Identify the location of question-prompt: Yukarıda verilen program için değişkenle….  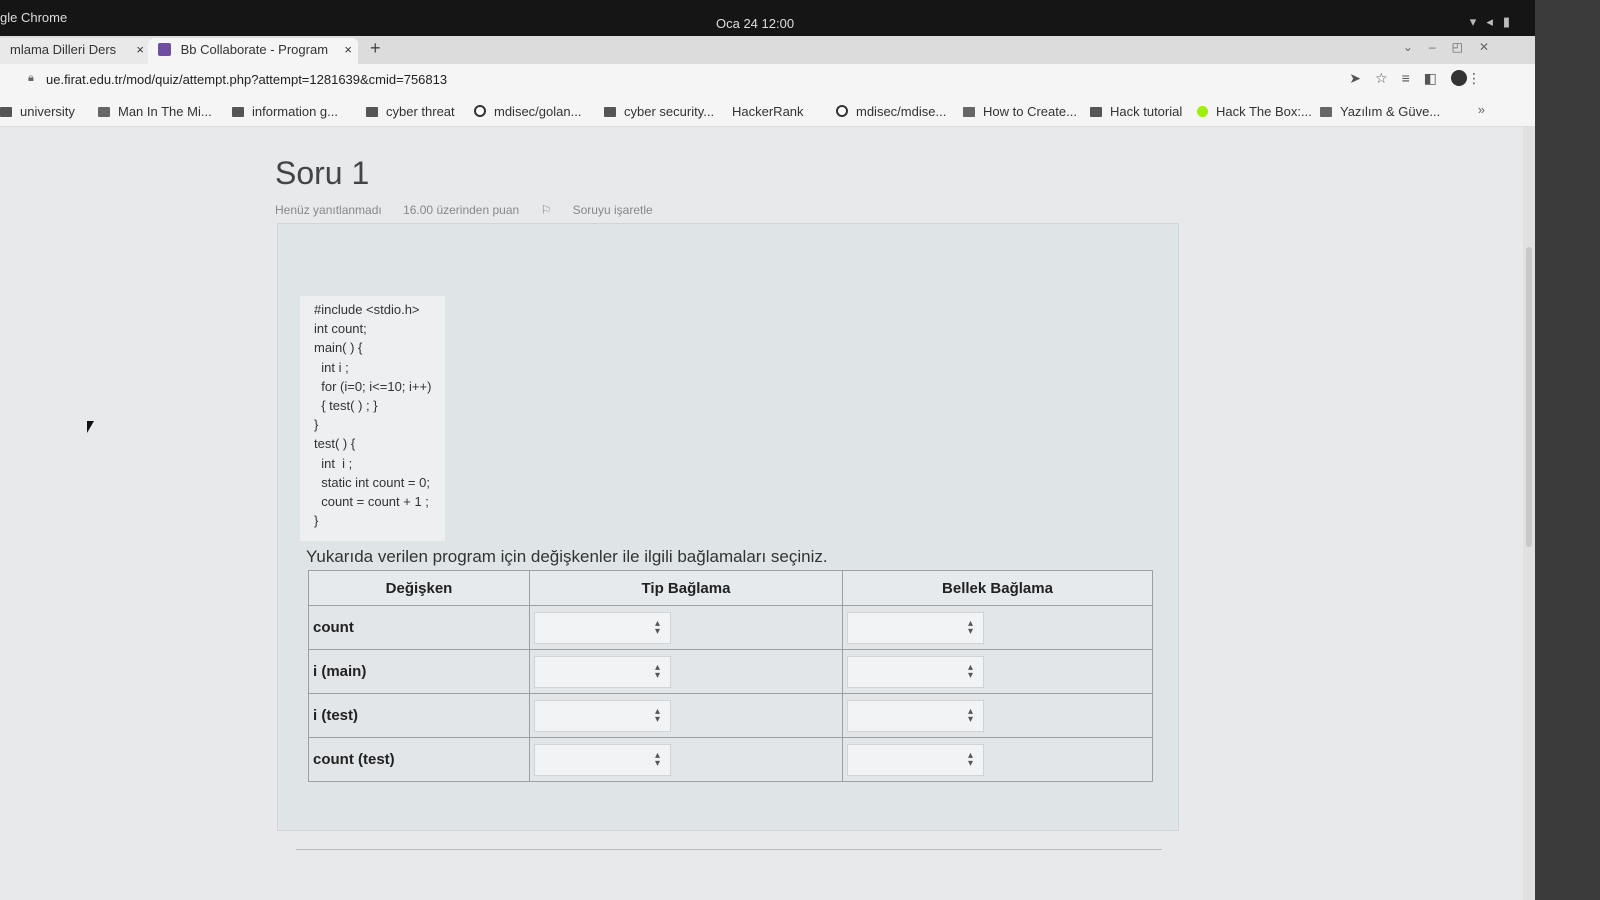
(567, 556).